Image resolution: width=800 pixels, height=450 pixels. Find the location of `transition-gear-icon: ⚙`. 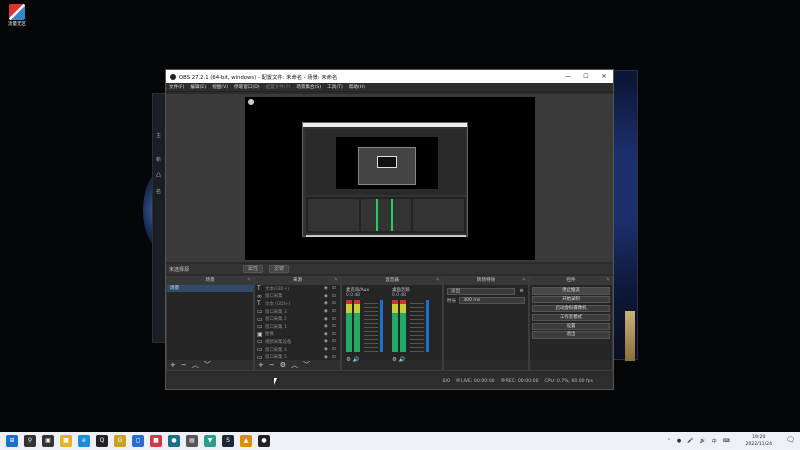

transition-gear-icon: ⚙ is located at coordinates (521, 291).